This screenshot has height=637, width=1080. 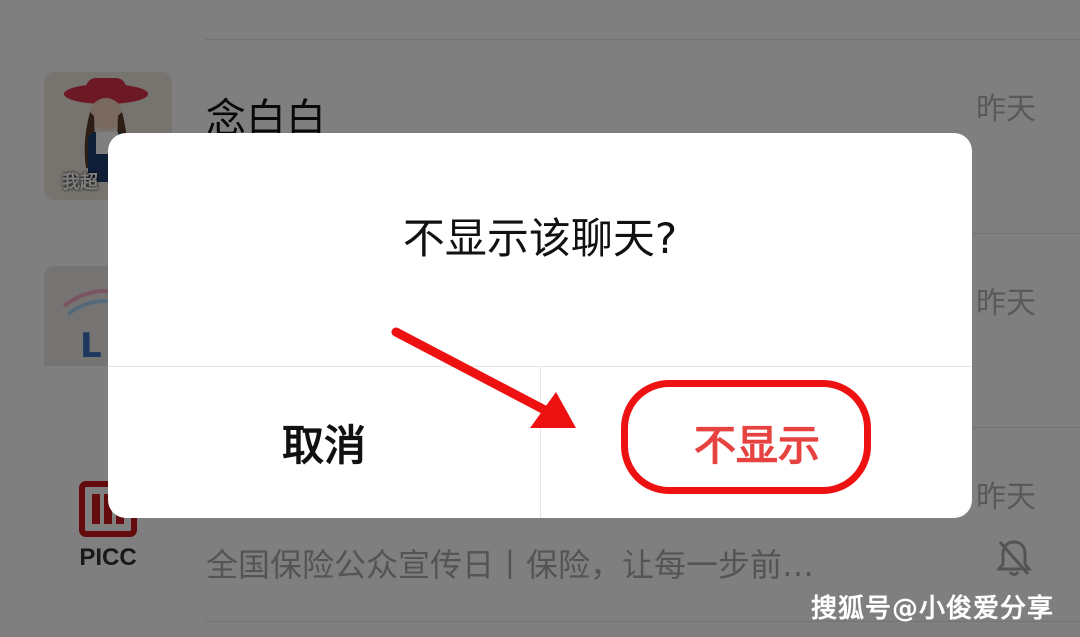 What do you see at coordinates (746, 437) in the screenshot?
I see `highlight-ring` at bounding box center [746, 437].